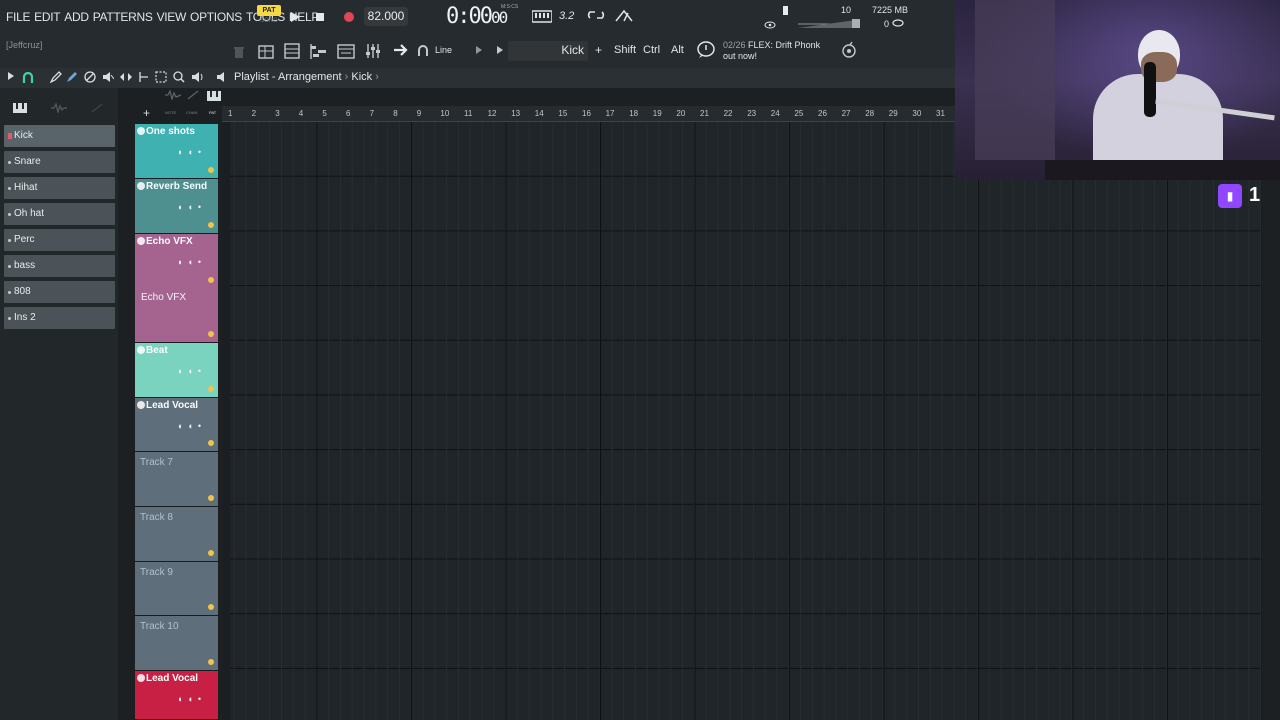  What do you see at coordinates (170, 131) in the screenshot?
I see `track-name: One shots` at bounding box center [170, 131].